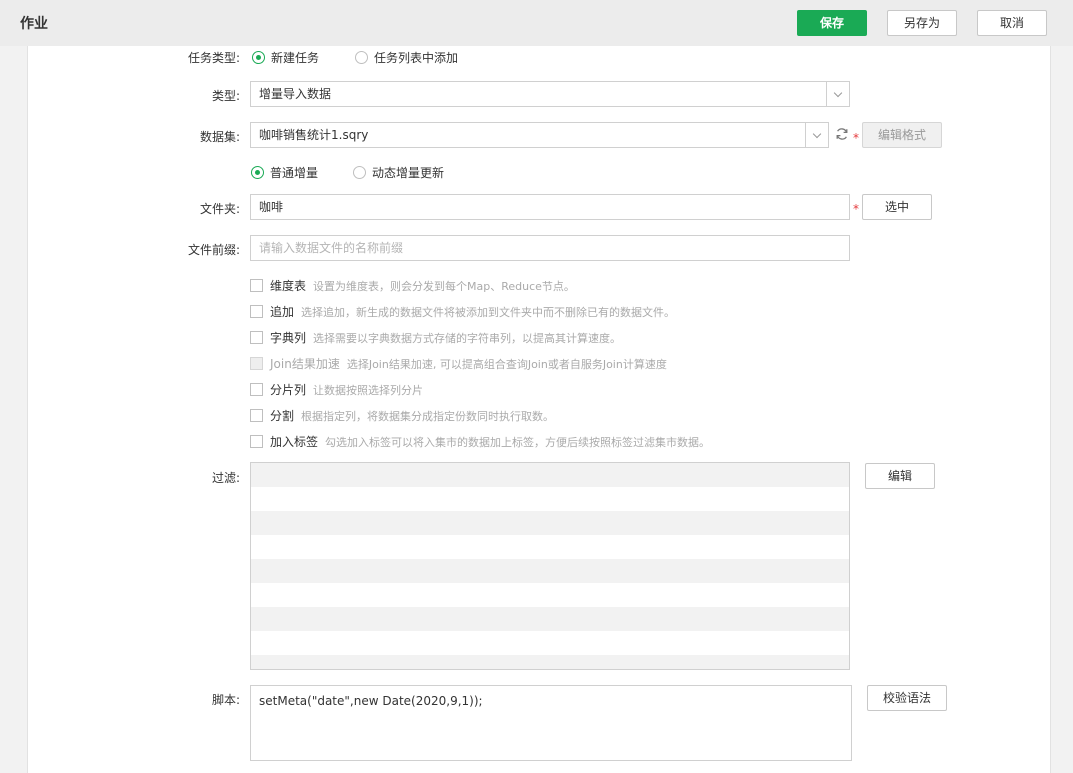  I want to click on radio-normal-increment: 普通增量, so click(284, 172).